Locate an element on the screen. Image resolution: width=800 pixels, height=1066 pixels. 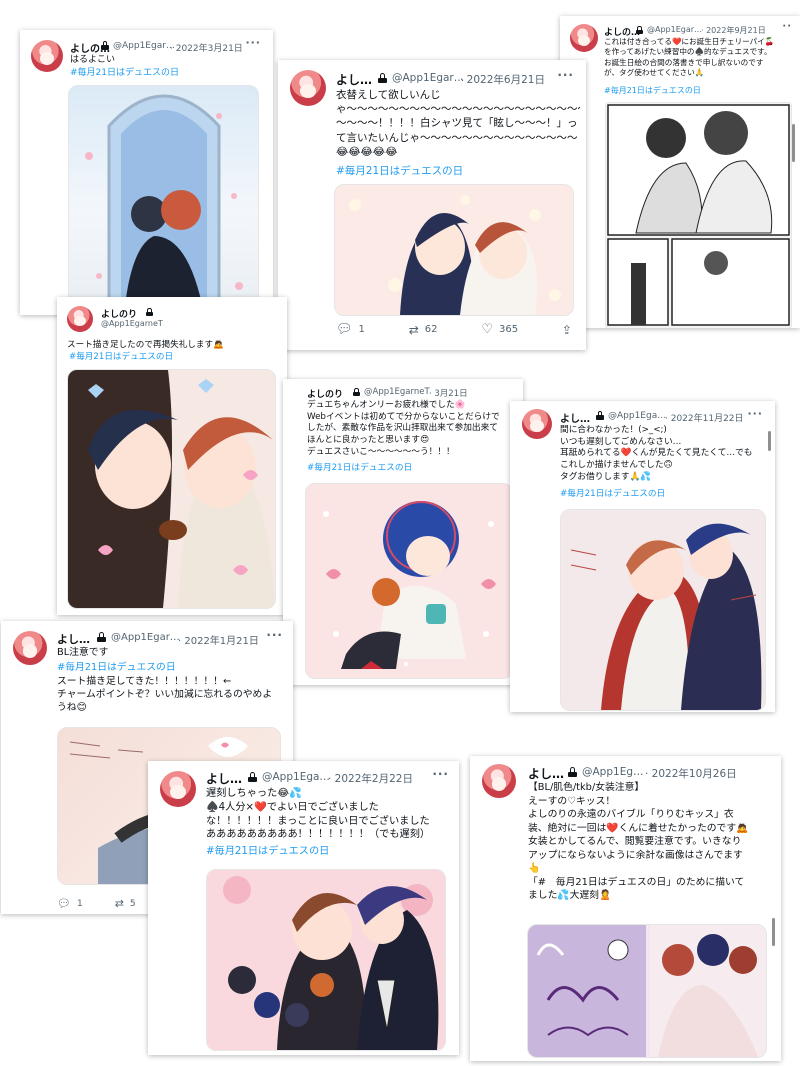
tweet-date: · 2022年9月21日 is located at coordinates (733, 30).